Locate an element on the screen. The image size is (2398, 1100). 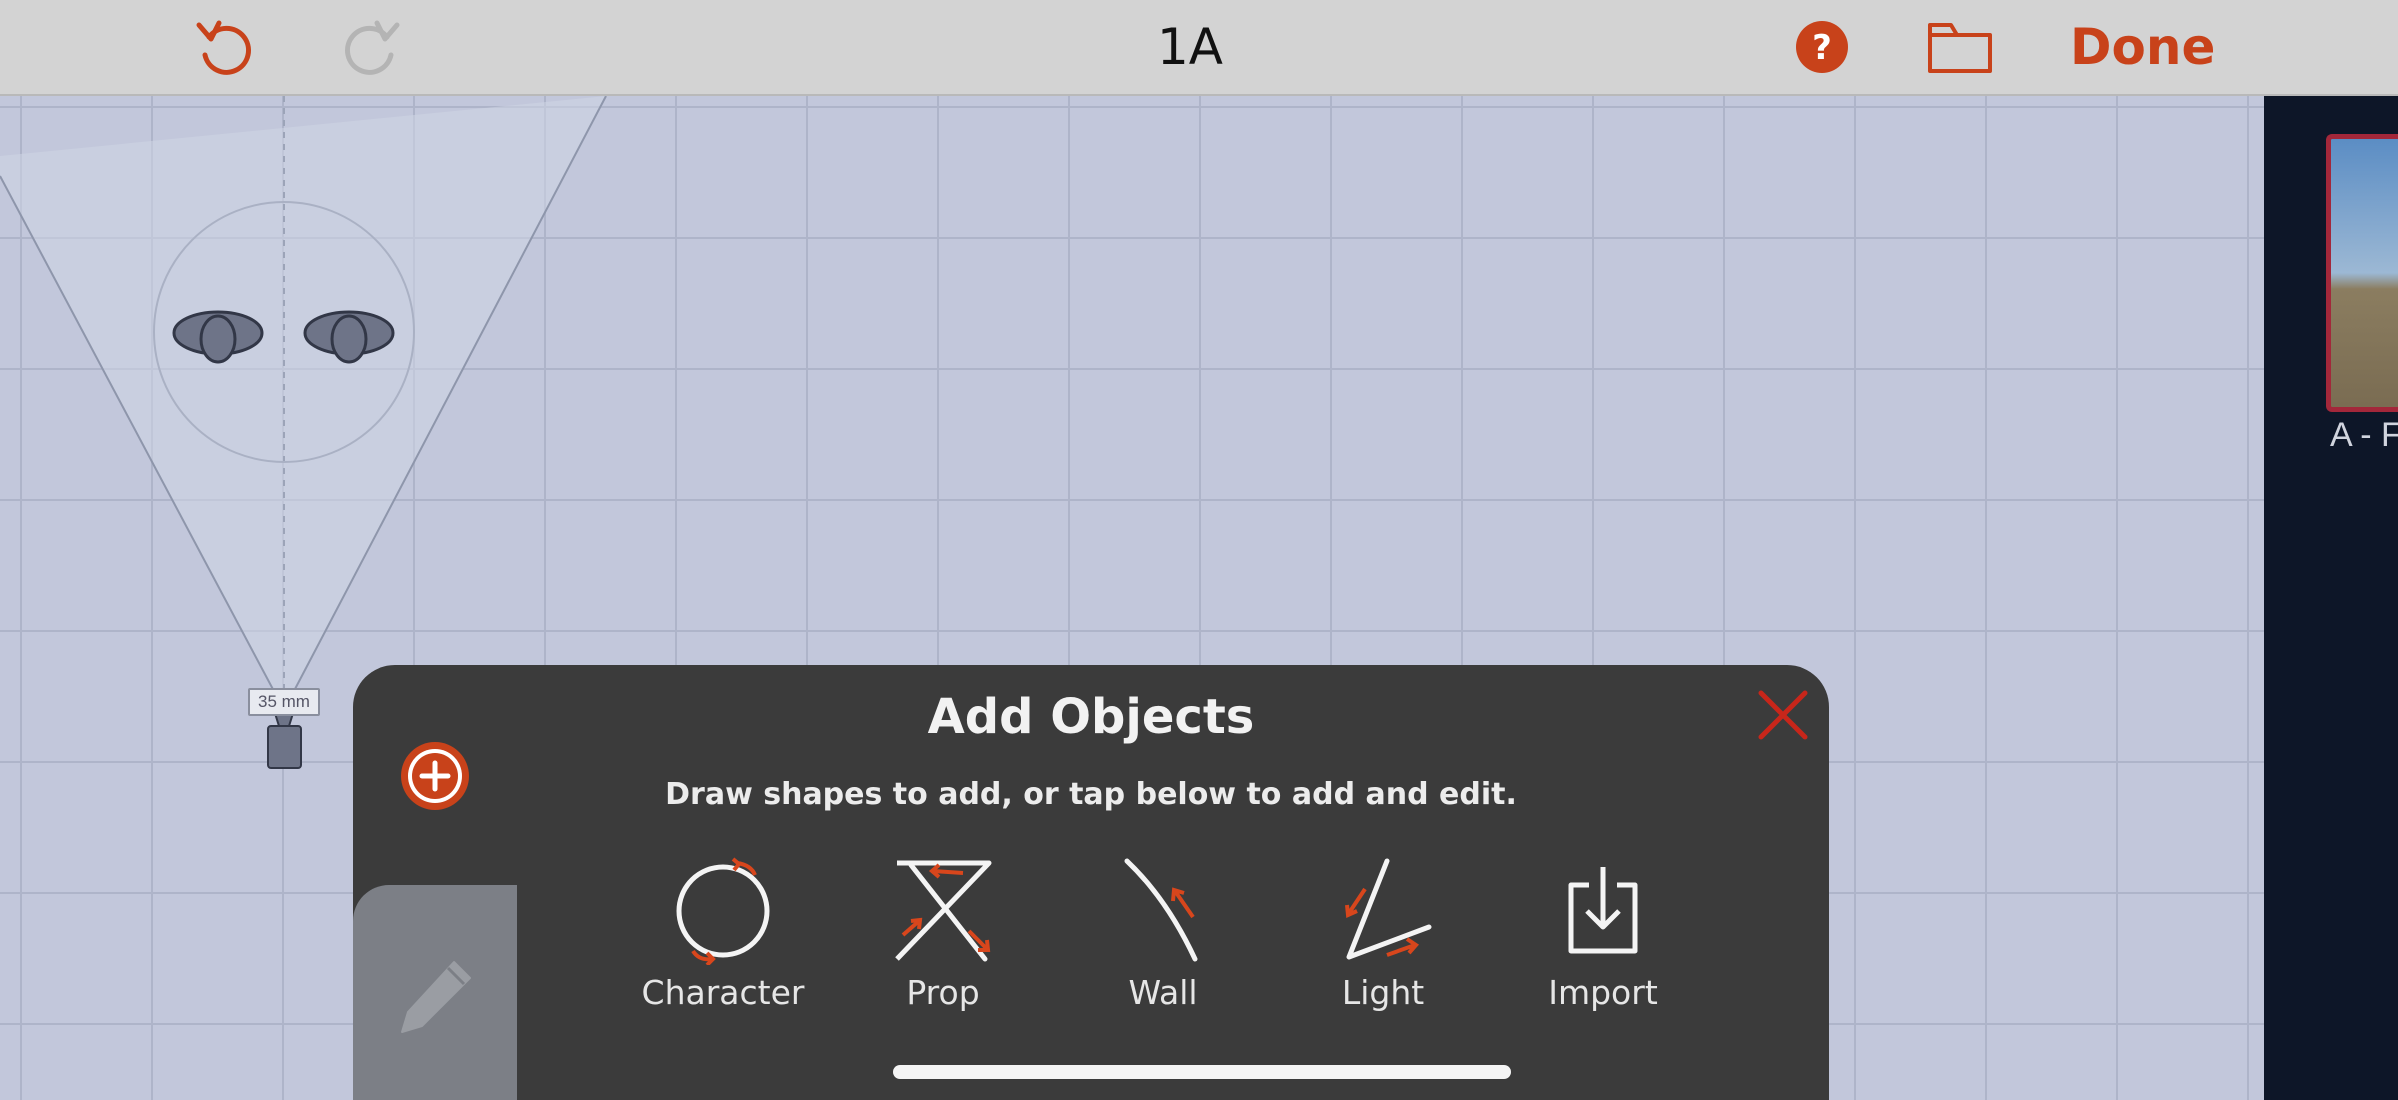
character-gesture-icon is located at coordinates (723, 911).